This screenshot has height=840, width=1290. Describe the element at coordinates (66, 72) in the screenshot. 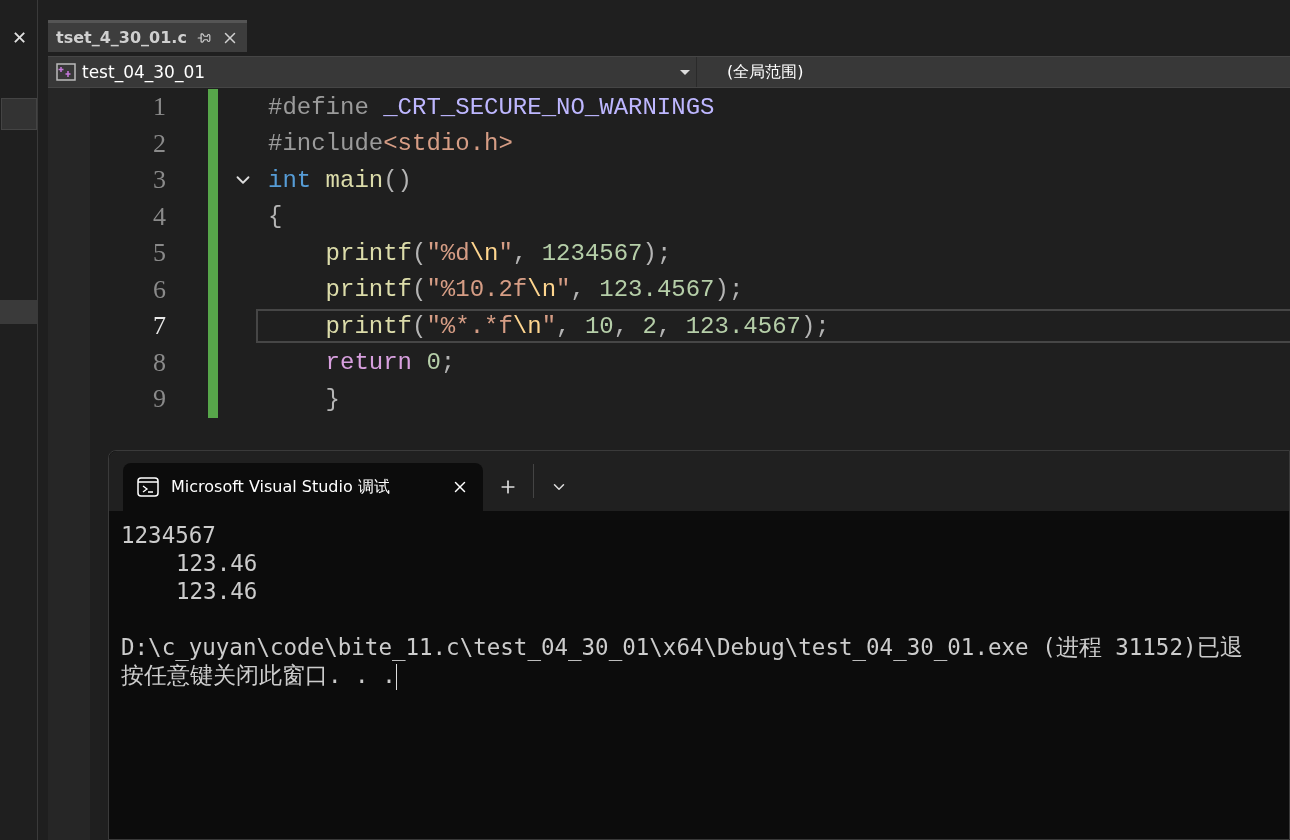

I see `project-icon` at that location.